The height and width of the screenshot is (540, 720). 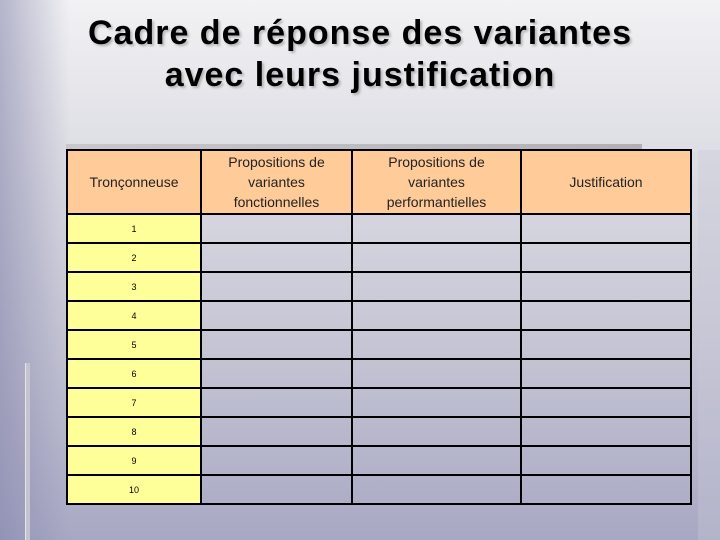 What do you see at coordinates (436, 202) in the screenshot?
I see `header-label: performantielles` at bounding box center [436, 202].